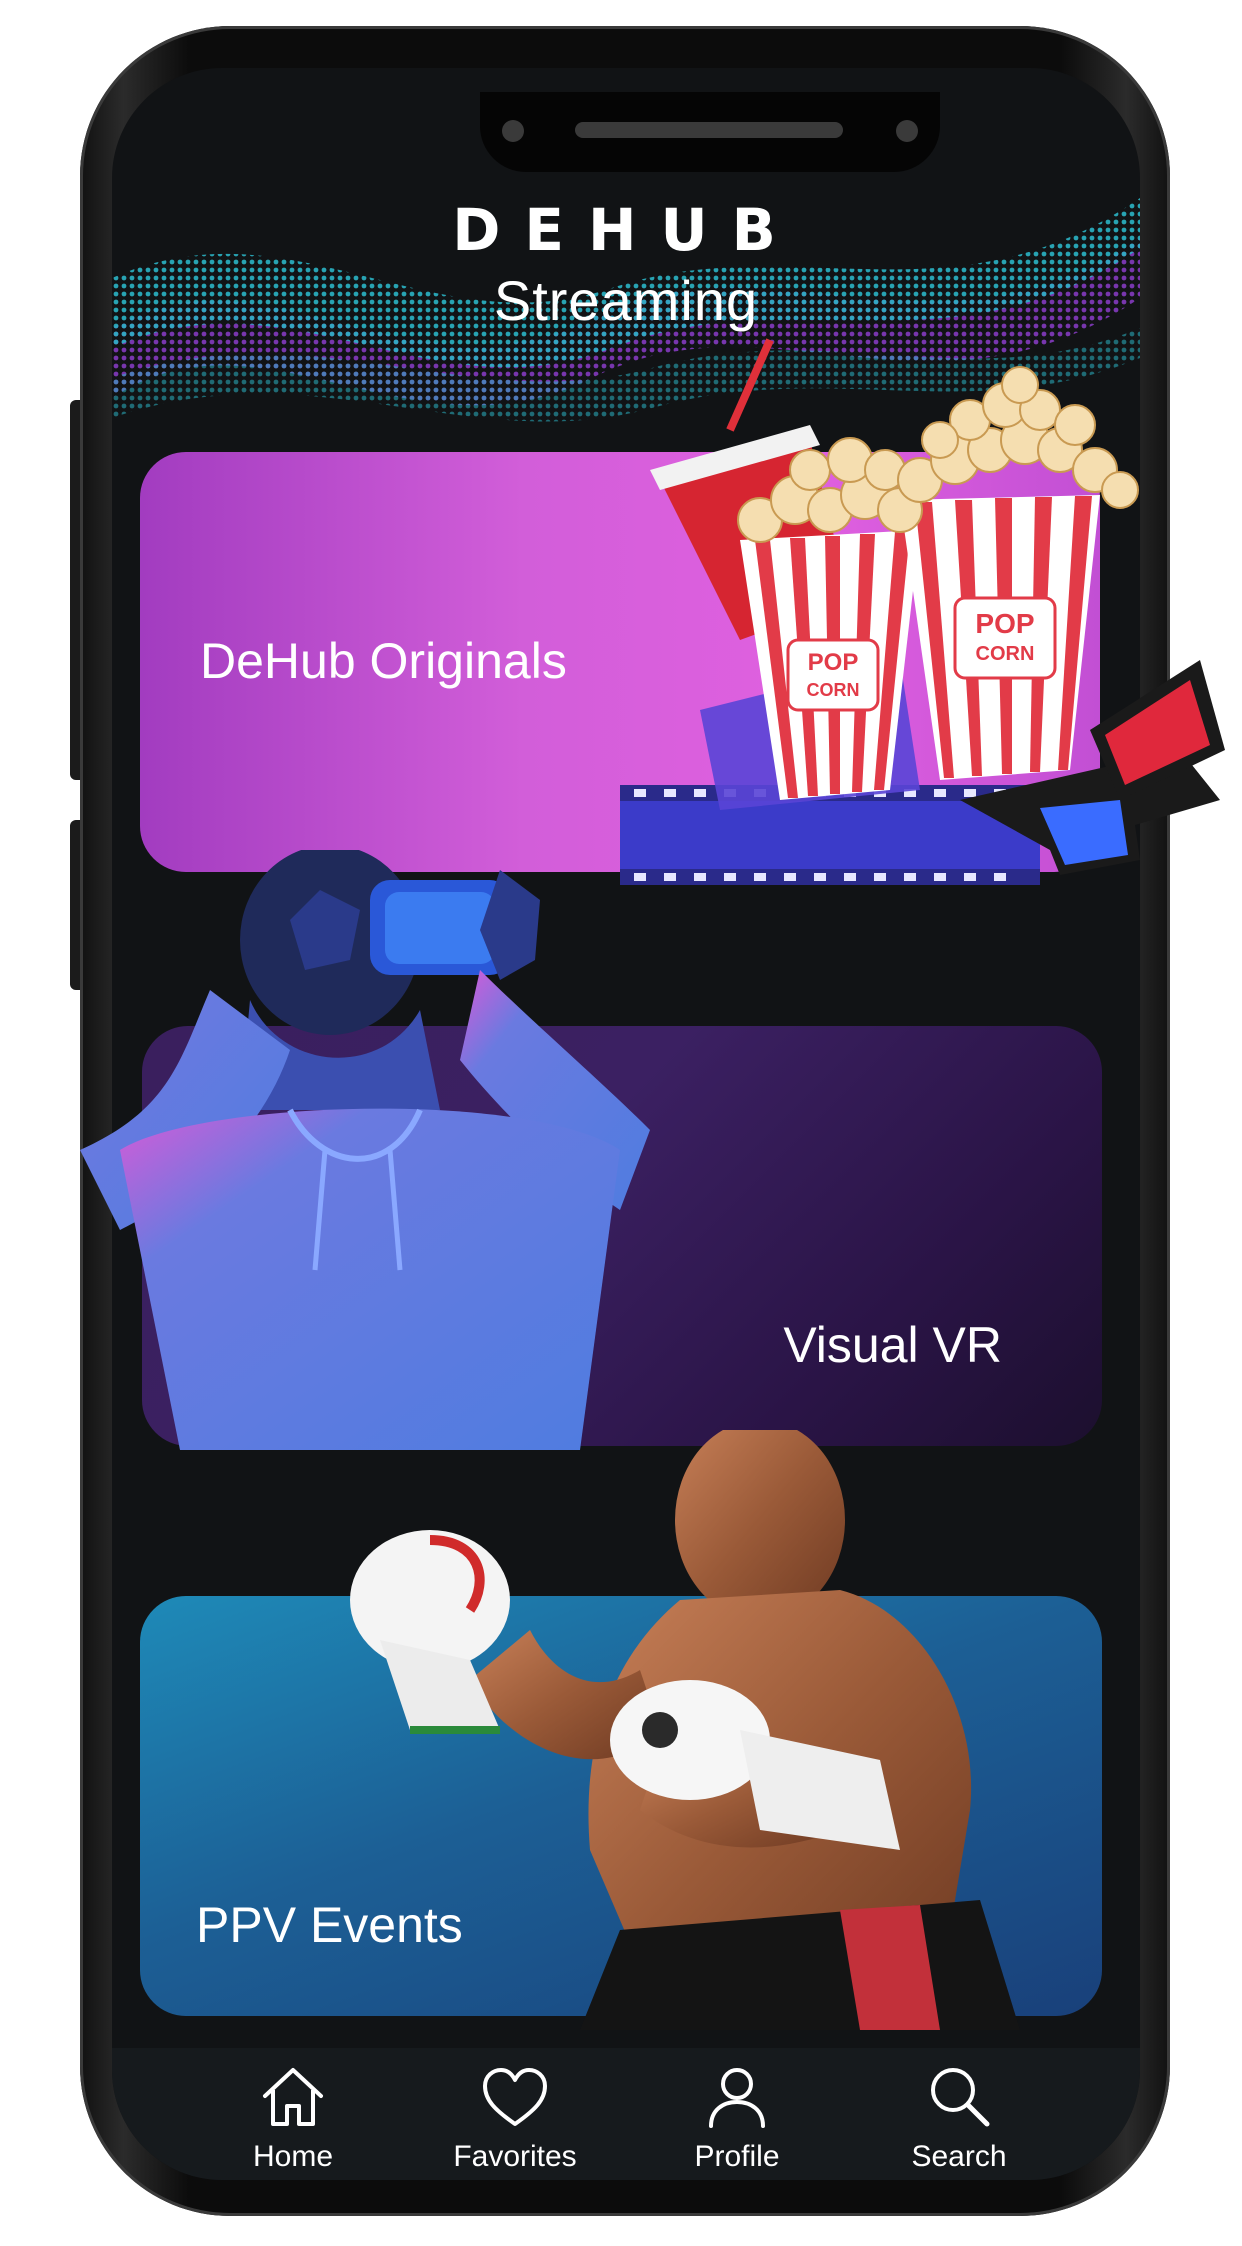  Describe the element at coordinates (737, 2156) in the screenshot. I see `nav-profile-label: Profile` at that location.